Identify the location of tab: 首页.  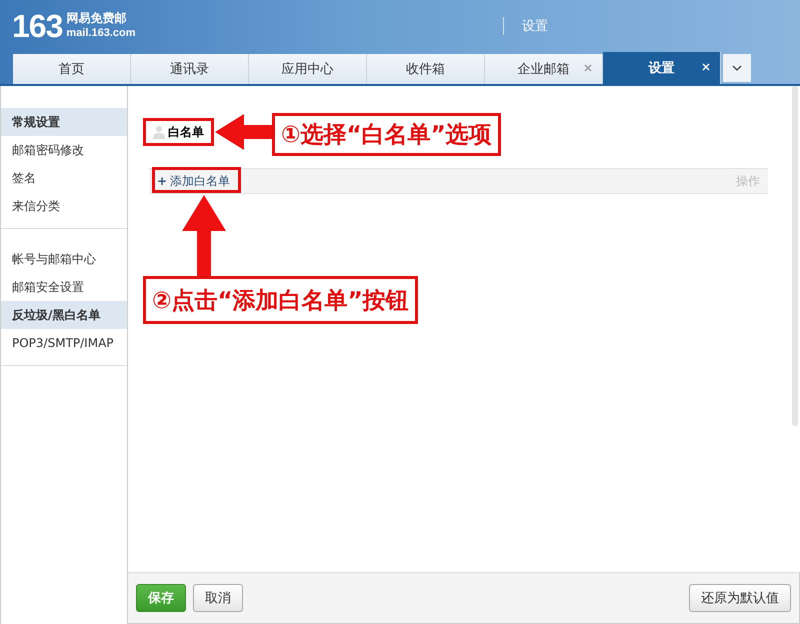
(72, 69).